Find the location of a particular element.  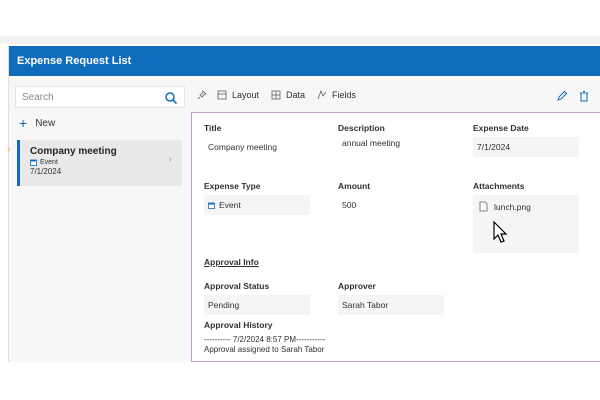

item-category-label: Event is located at coordinates (49, 162).